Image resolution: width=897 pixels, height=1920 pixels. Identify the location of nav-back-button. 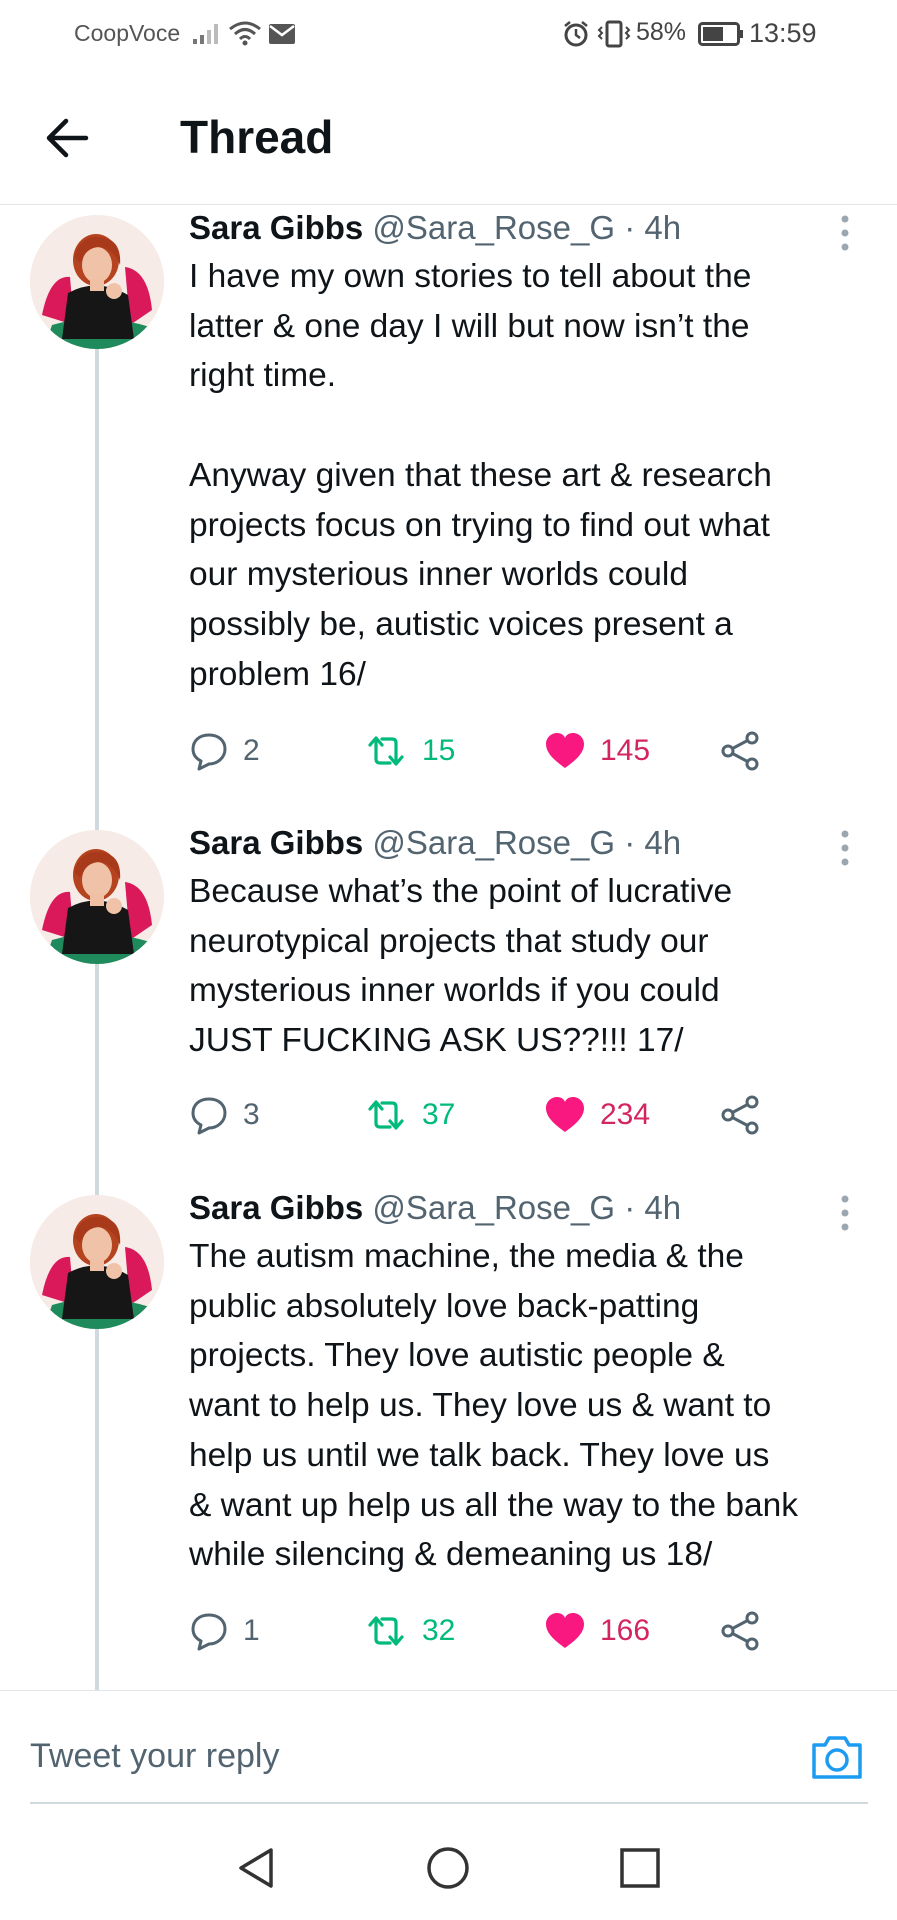
(256, 1870).